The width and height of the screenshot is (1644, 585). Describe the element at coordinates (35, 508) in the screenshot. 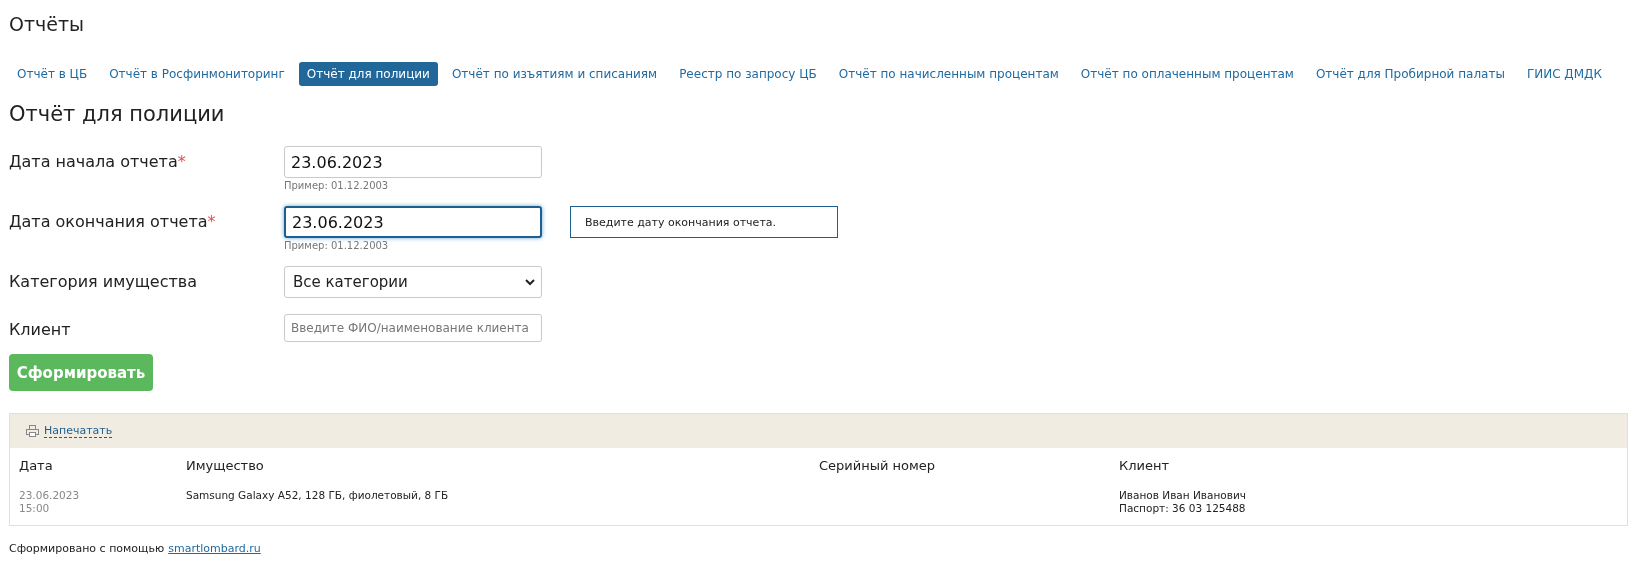

I see `table-cell-text: 15:00` at that location.